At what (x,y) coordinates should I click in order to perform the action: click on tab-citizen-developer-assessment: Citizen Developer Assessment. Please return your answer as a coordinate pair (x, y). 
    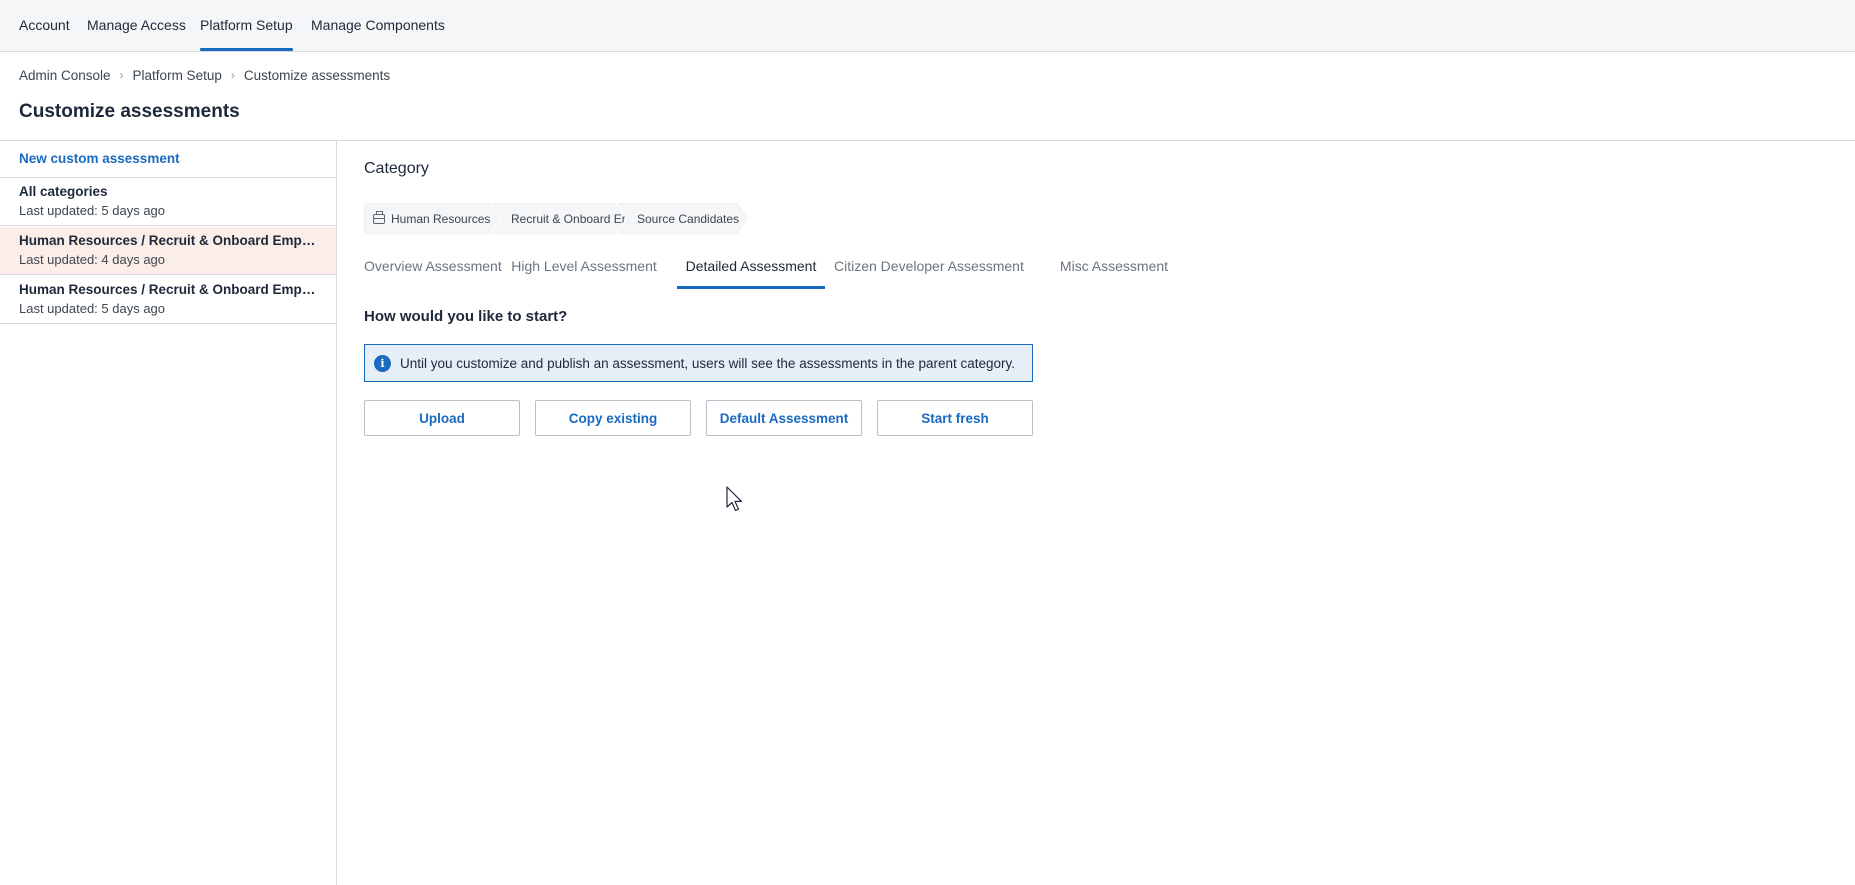
    Looking at the image, I should click on (929, 268).